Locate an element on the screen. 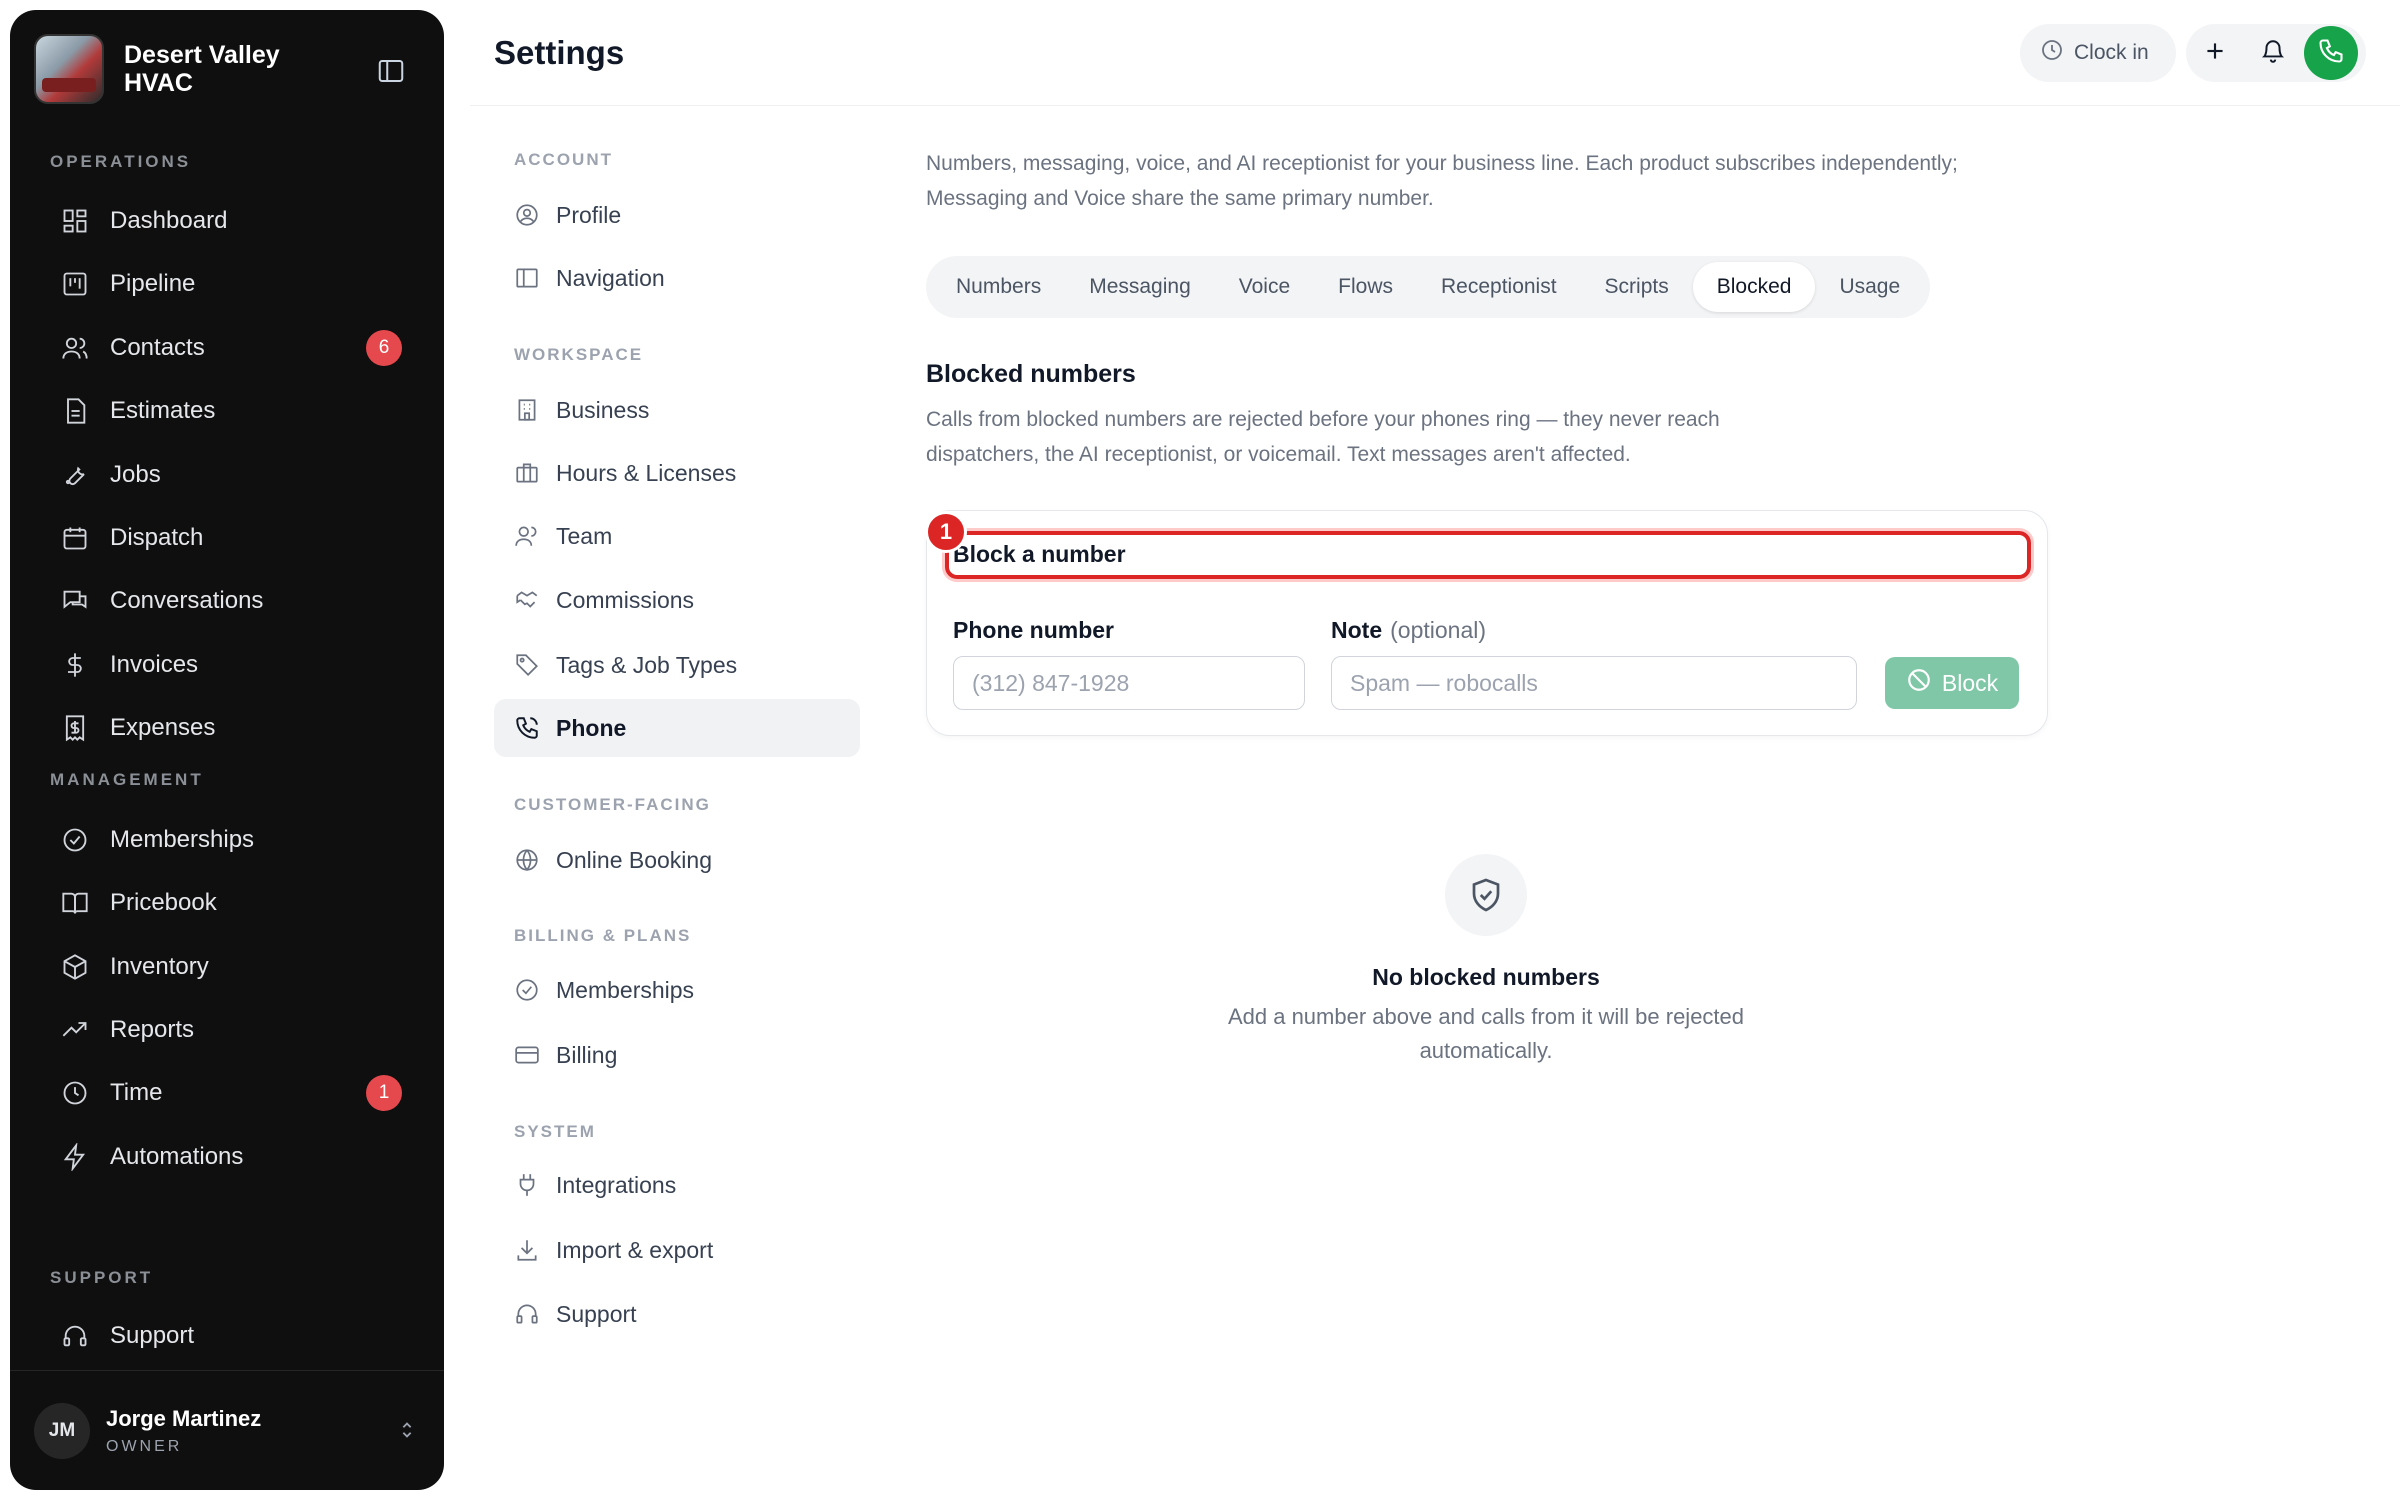 The width and height of the screenshot is (2400, 1500). settings-item-label: Import & export is located at coordinates (635, 1249).